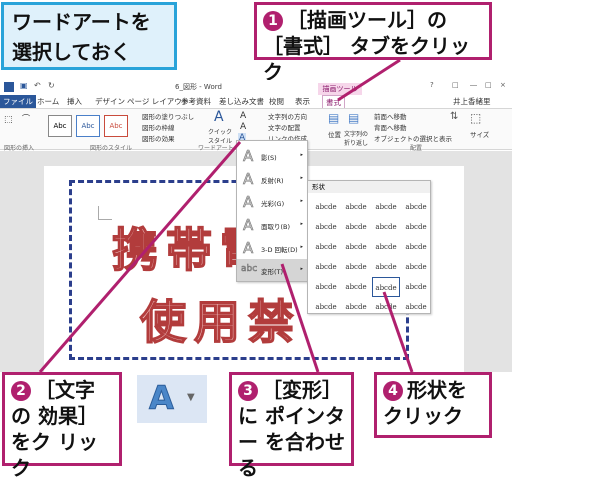 This screenshot has width=600, height=481. I want to click on connector-step3, so click(300, 318).